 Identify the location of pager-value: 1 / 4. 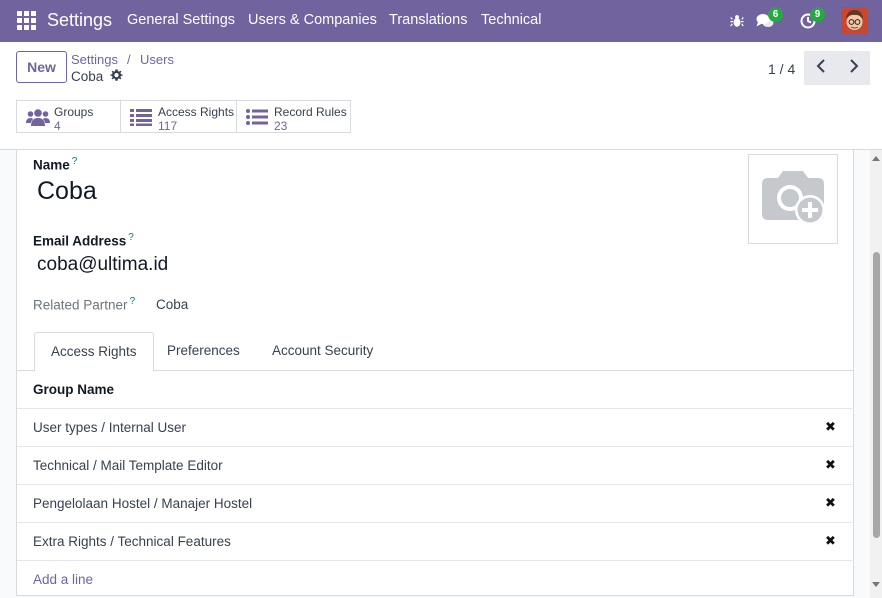
(781, 69).